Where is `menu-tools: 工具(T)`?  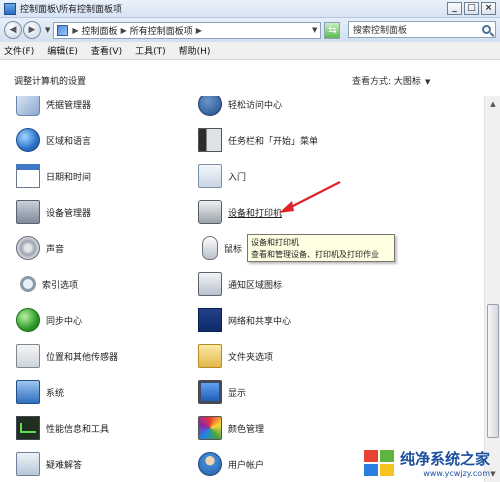
menu-tools: 工具(T) is located at coordinates (150, 50).